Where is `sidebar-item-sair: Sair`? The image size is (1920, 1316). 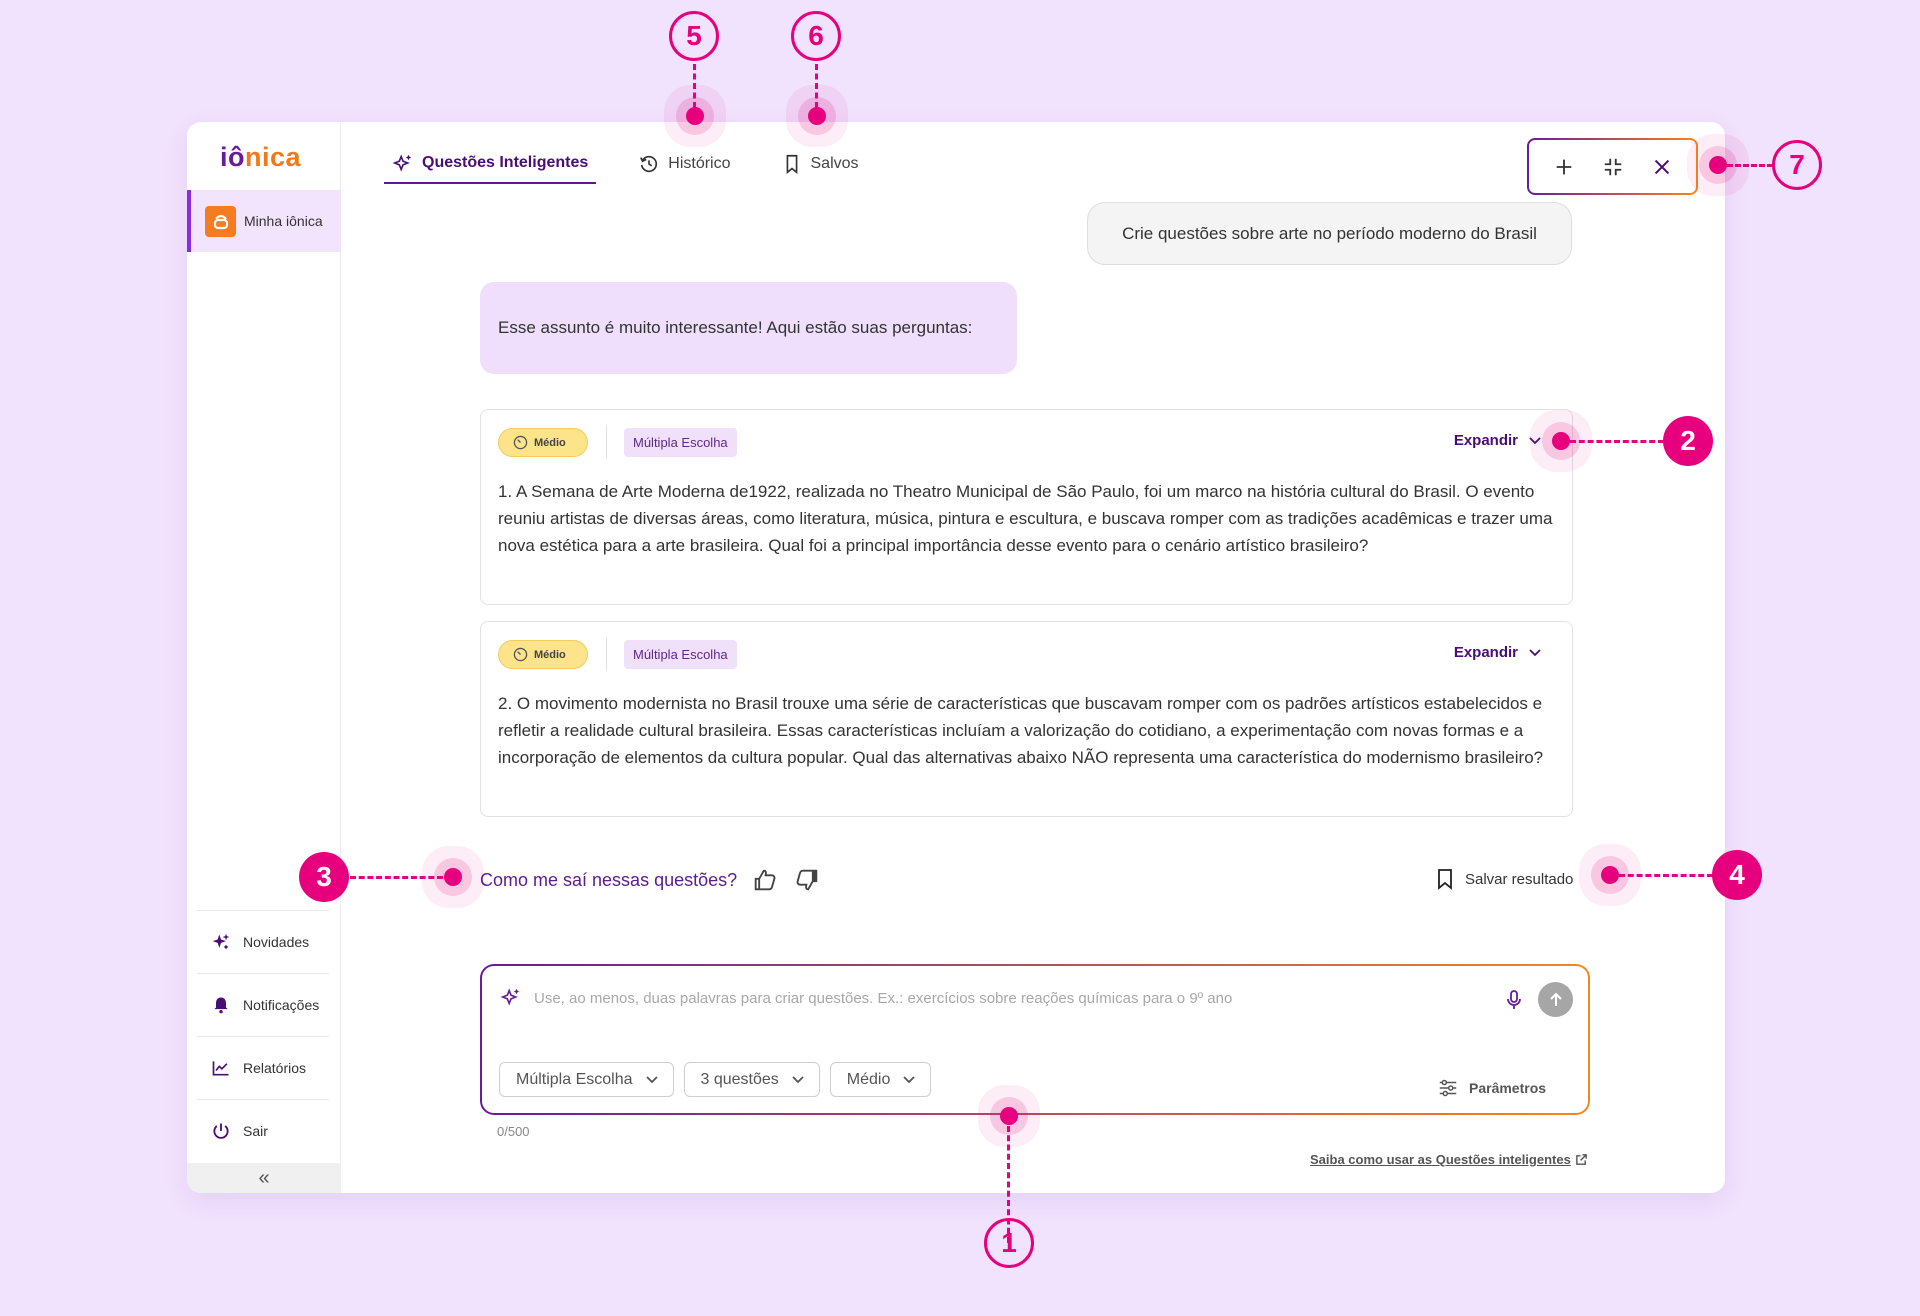 sidebar-item-sair: Sair is located at coordinates (263, 1130).